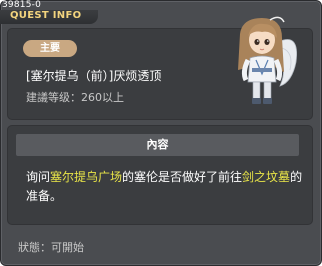 This screenshot has width=322, height=266. Describe the element at coordinates (266, 177) in the screenshot. I see `location-link-sword-tomb: 剑之坟墓` at that location.